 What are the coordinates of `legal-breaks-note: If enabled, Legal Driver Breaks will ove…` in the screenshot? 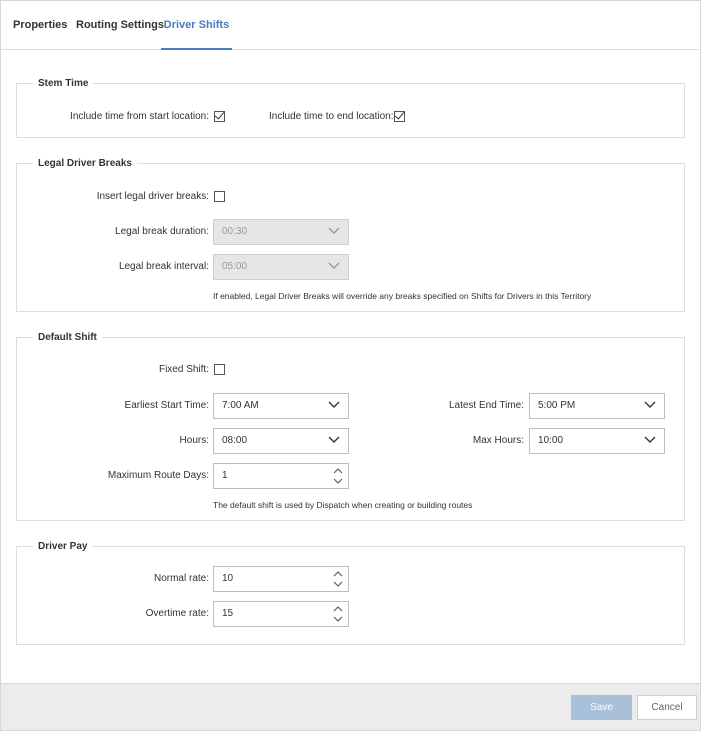 It's located at (402, 296).